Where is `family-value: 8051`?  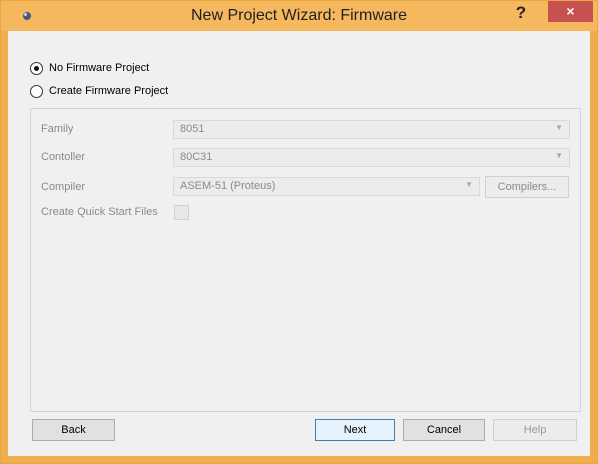 family-value: 8051 is located at coordinates (192, 129).